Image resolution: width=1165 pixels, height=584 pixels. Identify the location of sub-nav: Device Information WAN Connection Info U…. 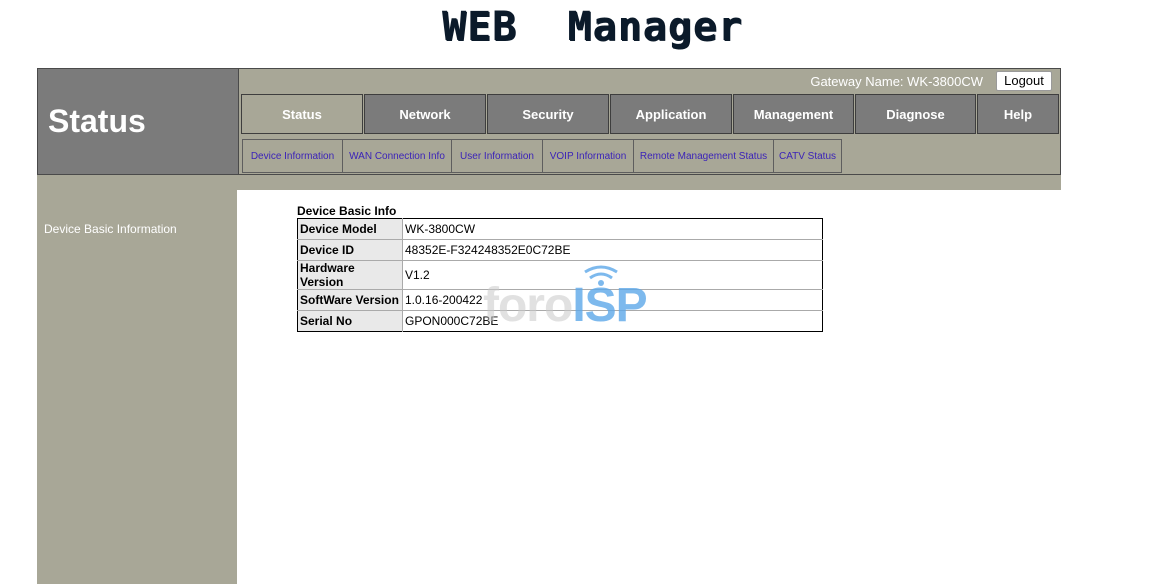
(649, 155).